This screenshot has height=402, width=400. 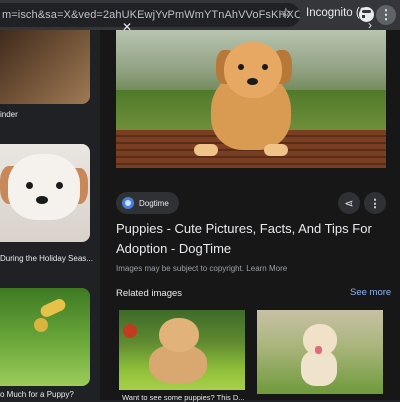 What do you see at coordinates (286, 12) in the screenshot?
I see `bookmark-star-icon: ☆` at bounding box center [286, 12].